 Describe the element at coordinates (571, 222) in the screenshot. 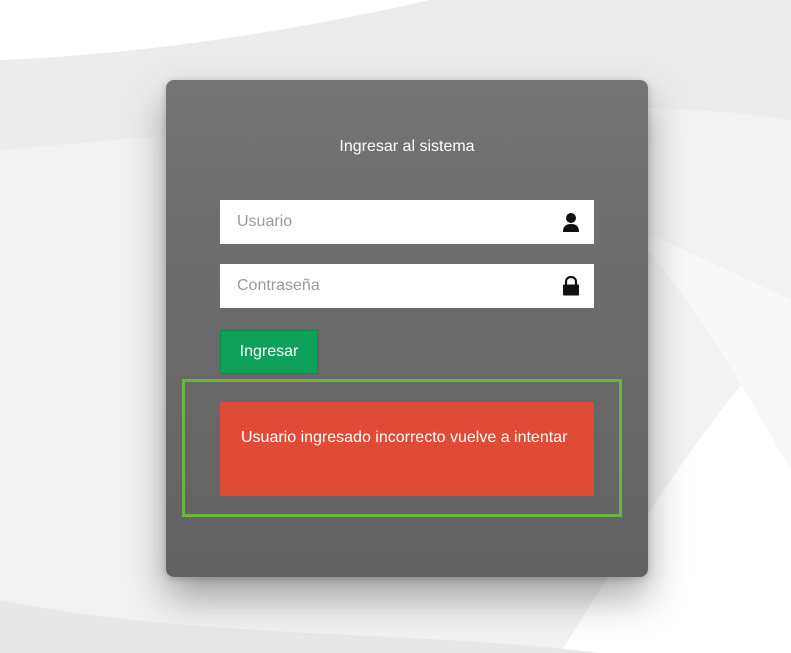

I see `user-icon` at that location.